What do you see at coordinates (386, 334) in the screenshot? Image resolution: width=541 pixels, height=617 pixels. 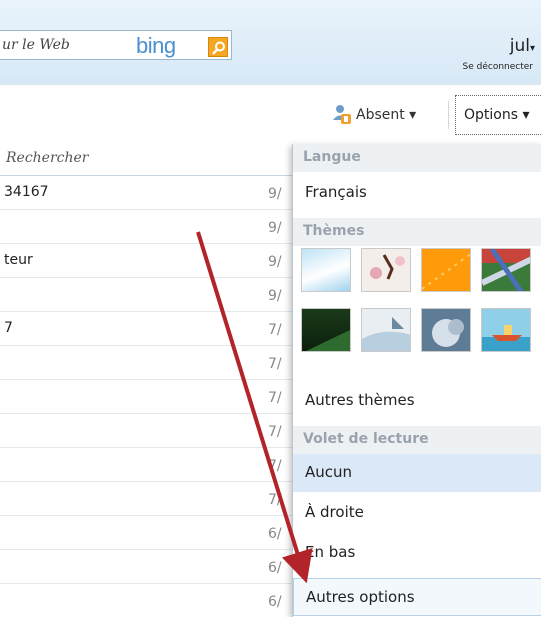 I see `fold-theme-icon` at bounding box center [386, 334].